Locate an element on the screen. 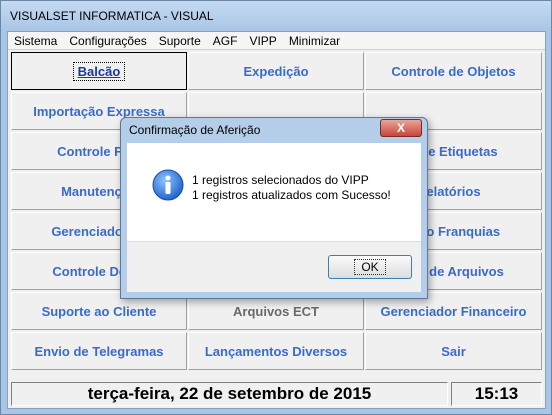  menu-configuracoes: Configurações is located at coordinates (107, 40).